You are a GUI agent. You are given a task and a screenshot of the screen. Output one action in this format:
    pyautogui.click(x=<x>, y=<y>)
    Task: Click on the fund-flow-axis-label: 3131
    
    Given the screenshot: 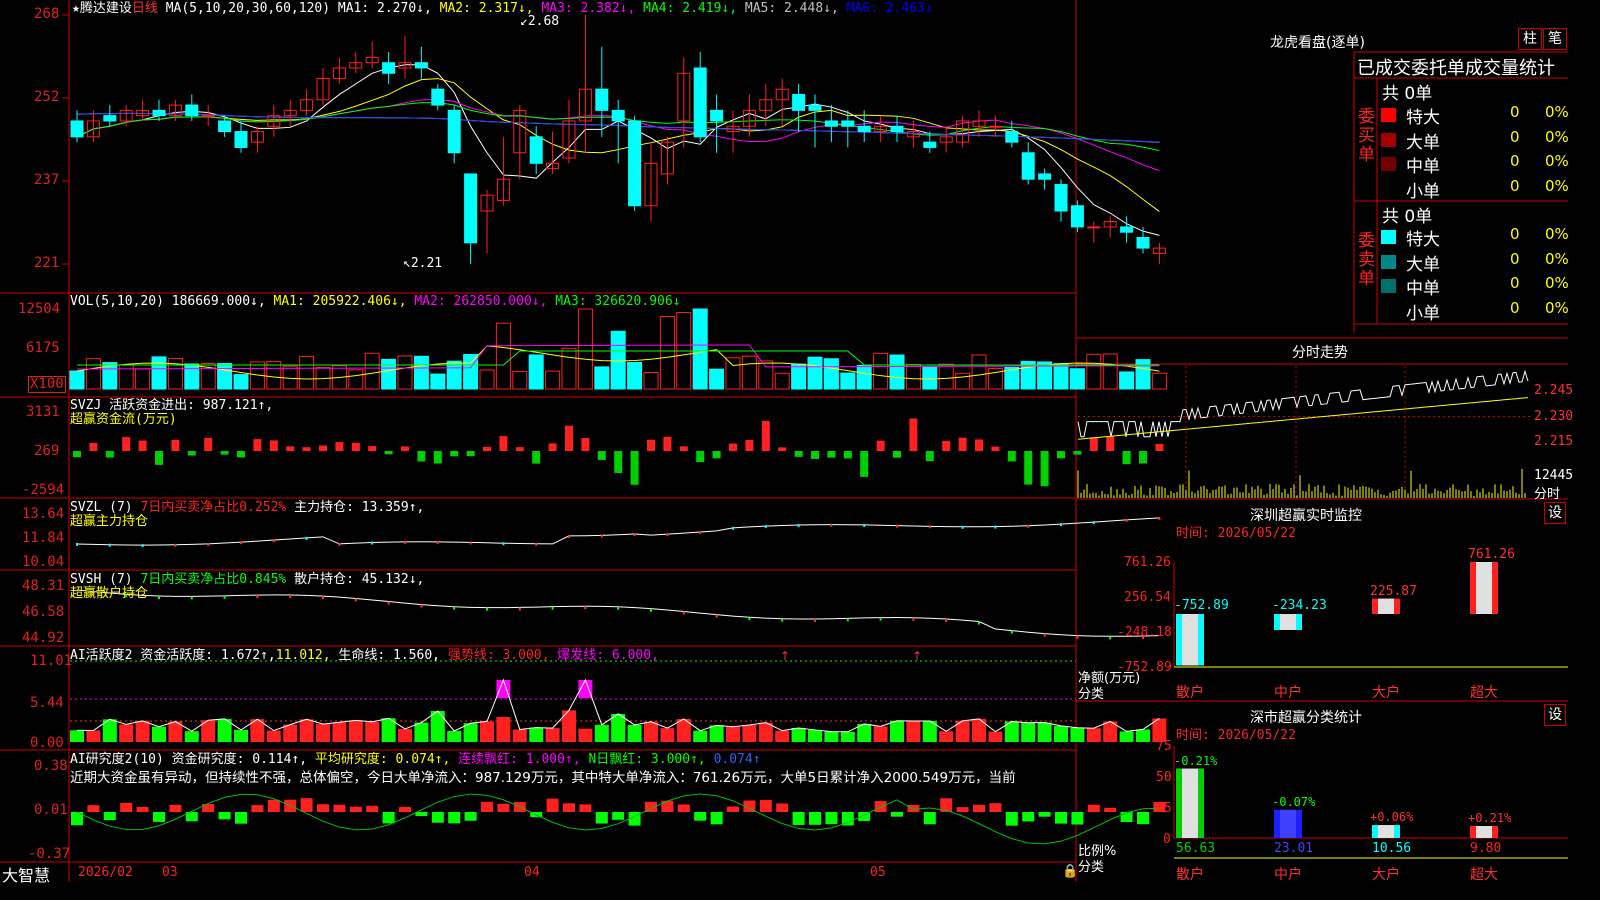 What is the action you would take?
    pyautogui.click(x=43, y=412)
    